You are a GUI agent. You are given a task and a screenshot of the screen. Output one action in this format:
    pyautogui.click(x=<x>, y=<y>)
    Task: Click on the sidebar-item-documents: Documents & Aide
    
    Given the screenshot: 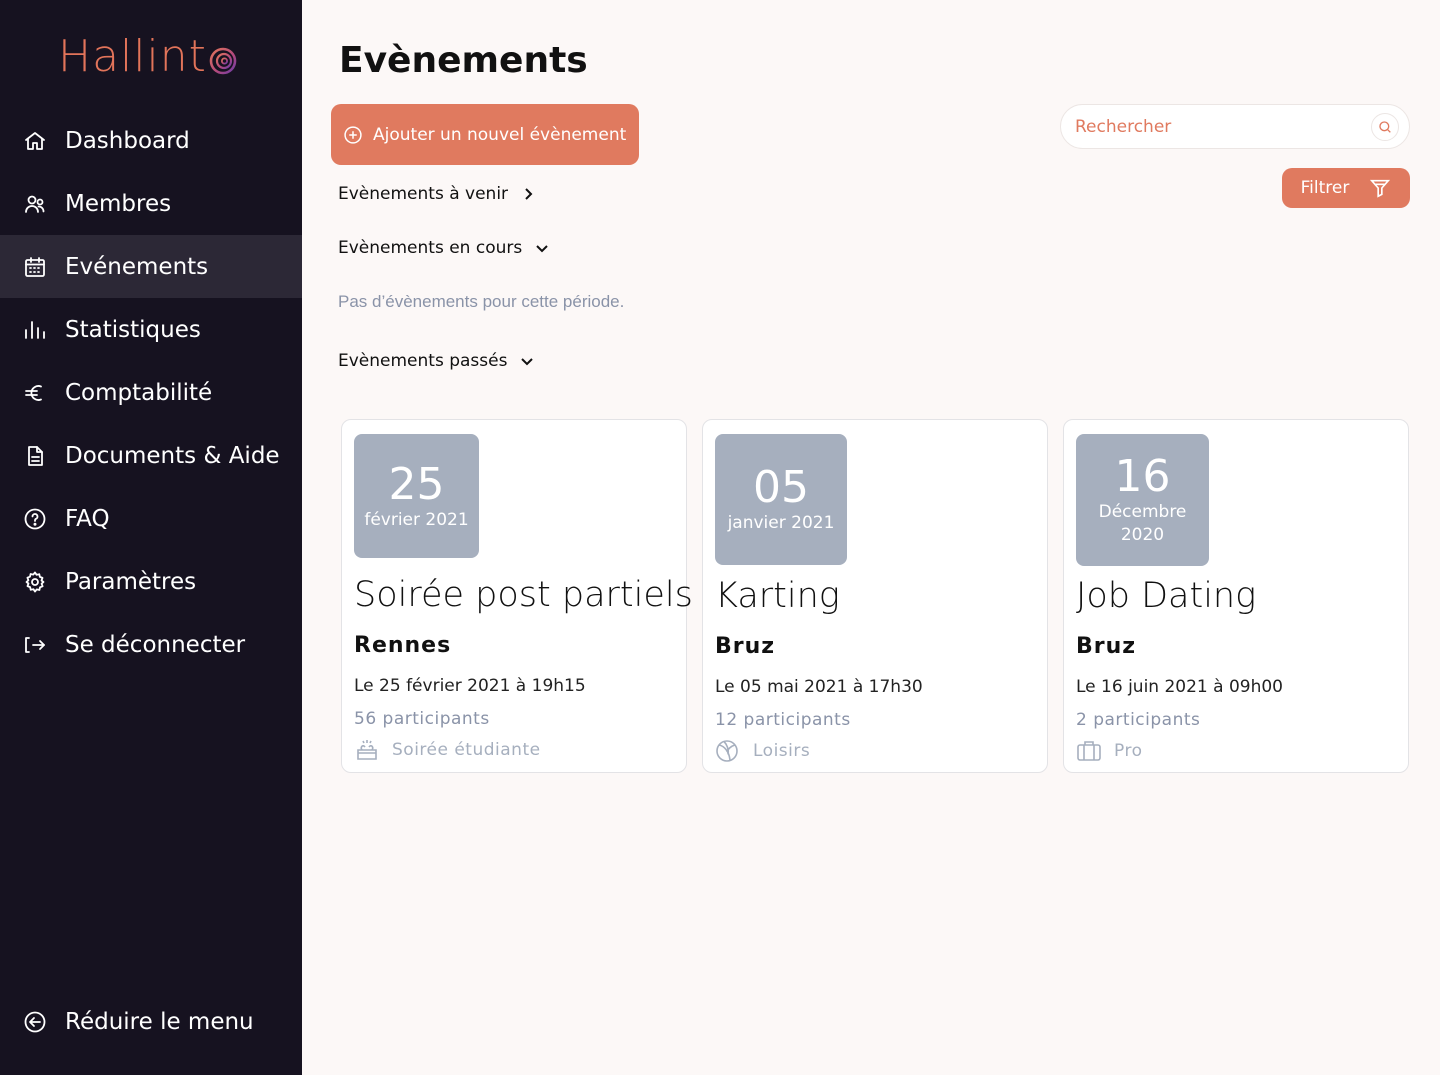 What is the action you would take?
    pyautogui.click(x=151, y=455)
    